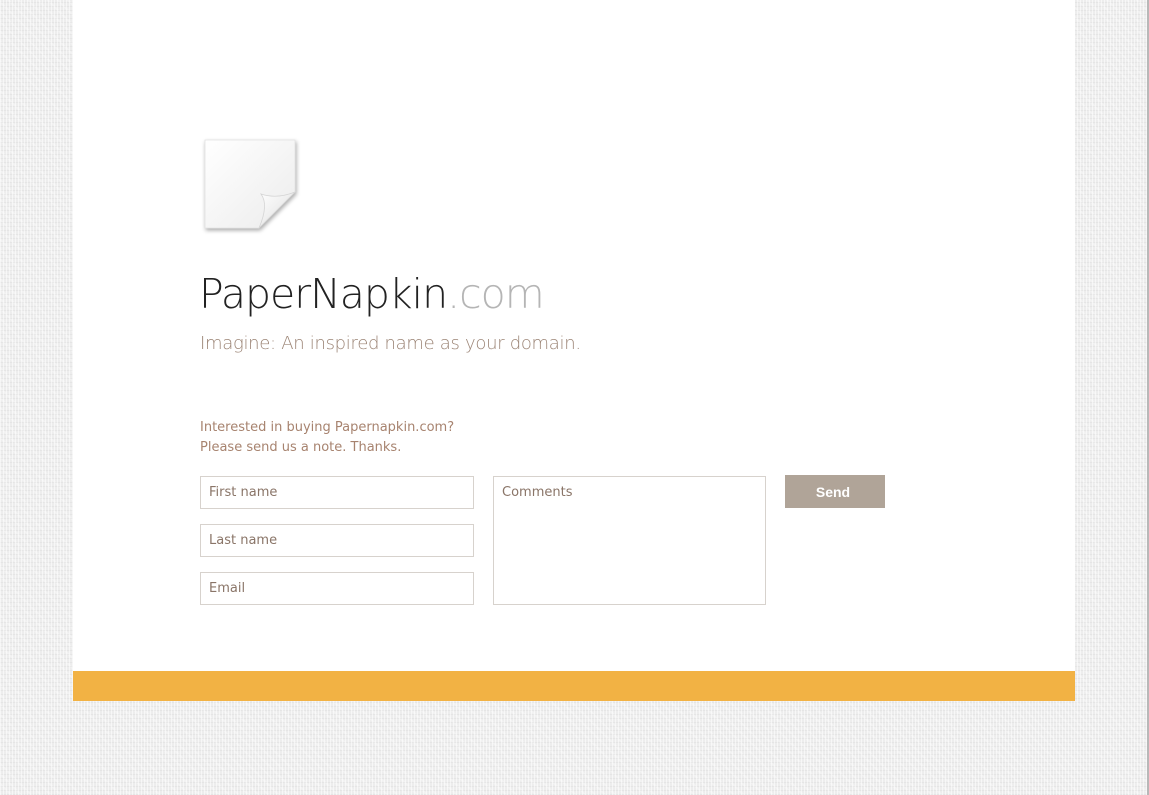 The image size is (1149, 795). What do you see at coordinates (337, 540) in the screenshot?
I see `last-name-input` at bounding box center [337, 540].